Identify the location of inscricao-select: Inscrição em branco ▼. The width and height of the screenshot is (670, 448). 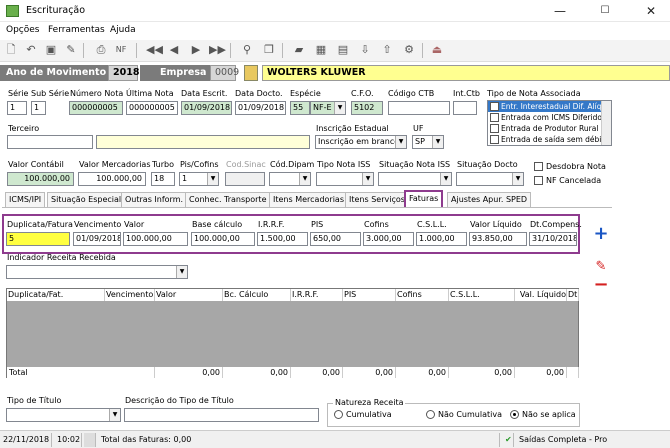
(361, 142).